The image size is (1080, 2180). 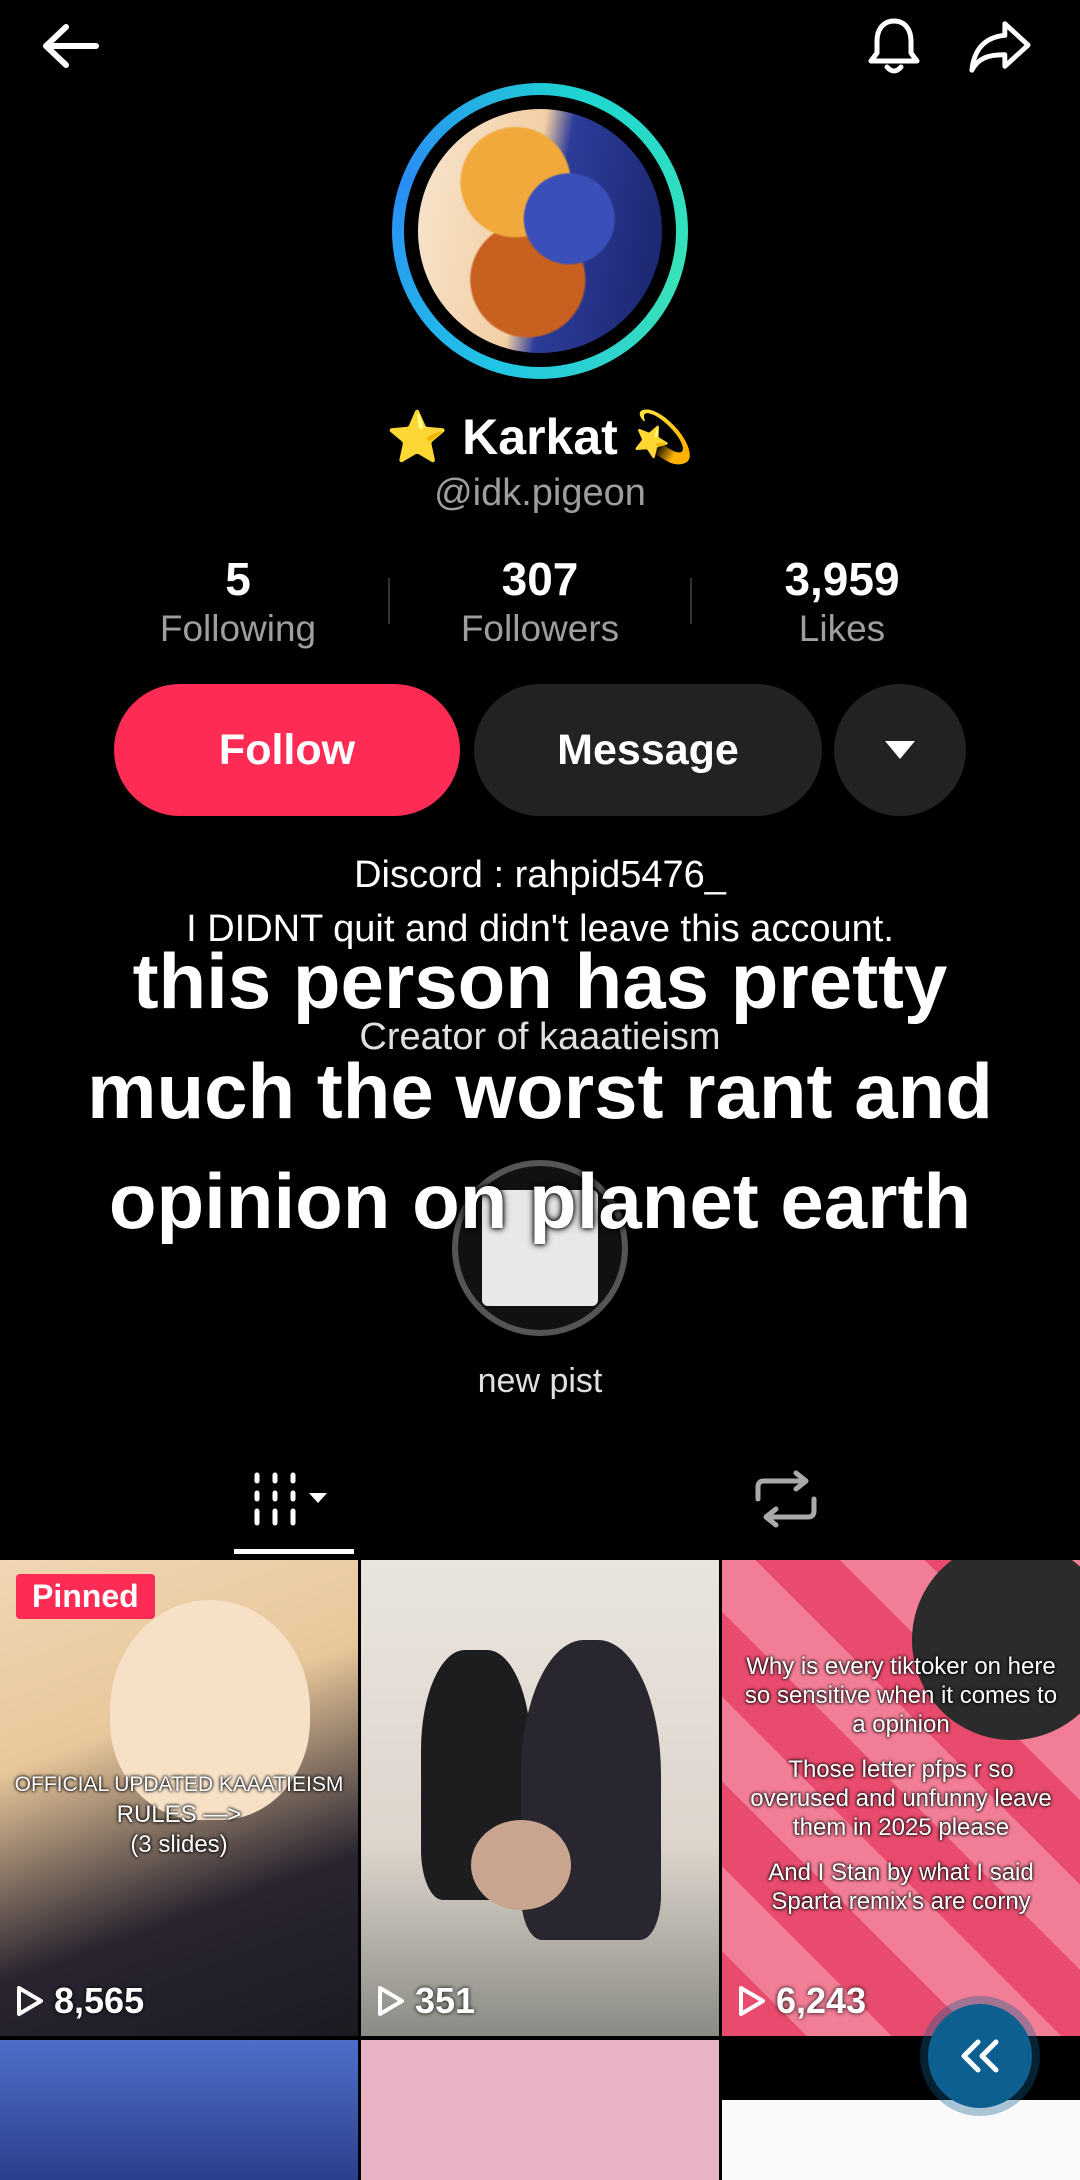 I want to click on tab-reposts, so click(x=786, y=1499).